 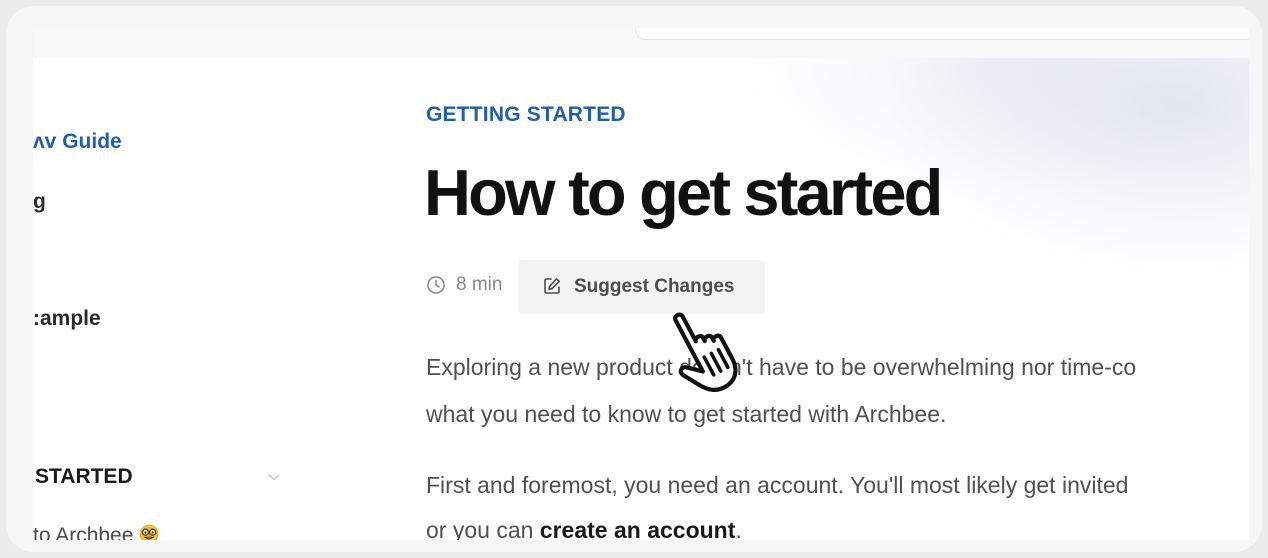 I want to click on sidebar-page-welcome: to Archbee, so click(x=96, y=532).